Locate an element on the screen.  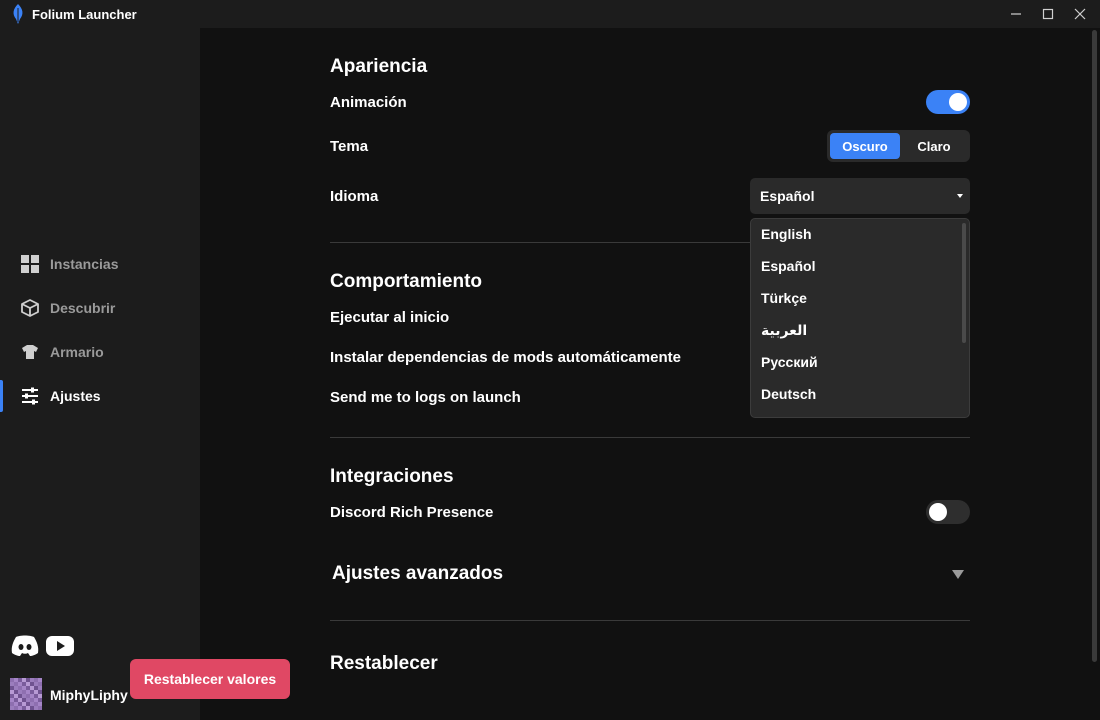
theme-option-oscuro: Oscuro is located at coordinates (865, 146).